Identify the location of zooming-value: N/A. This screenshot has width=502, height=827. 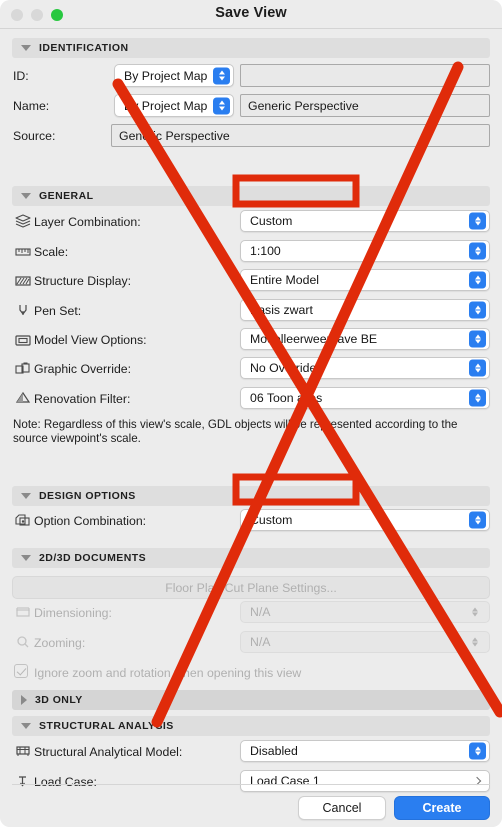
(260, 642).